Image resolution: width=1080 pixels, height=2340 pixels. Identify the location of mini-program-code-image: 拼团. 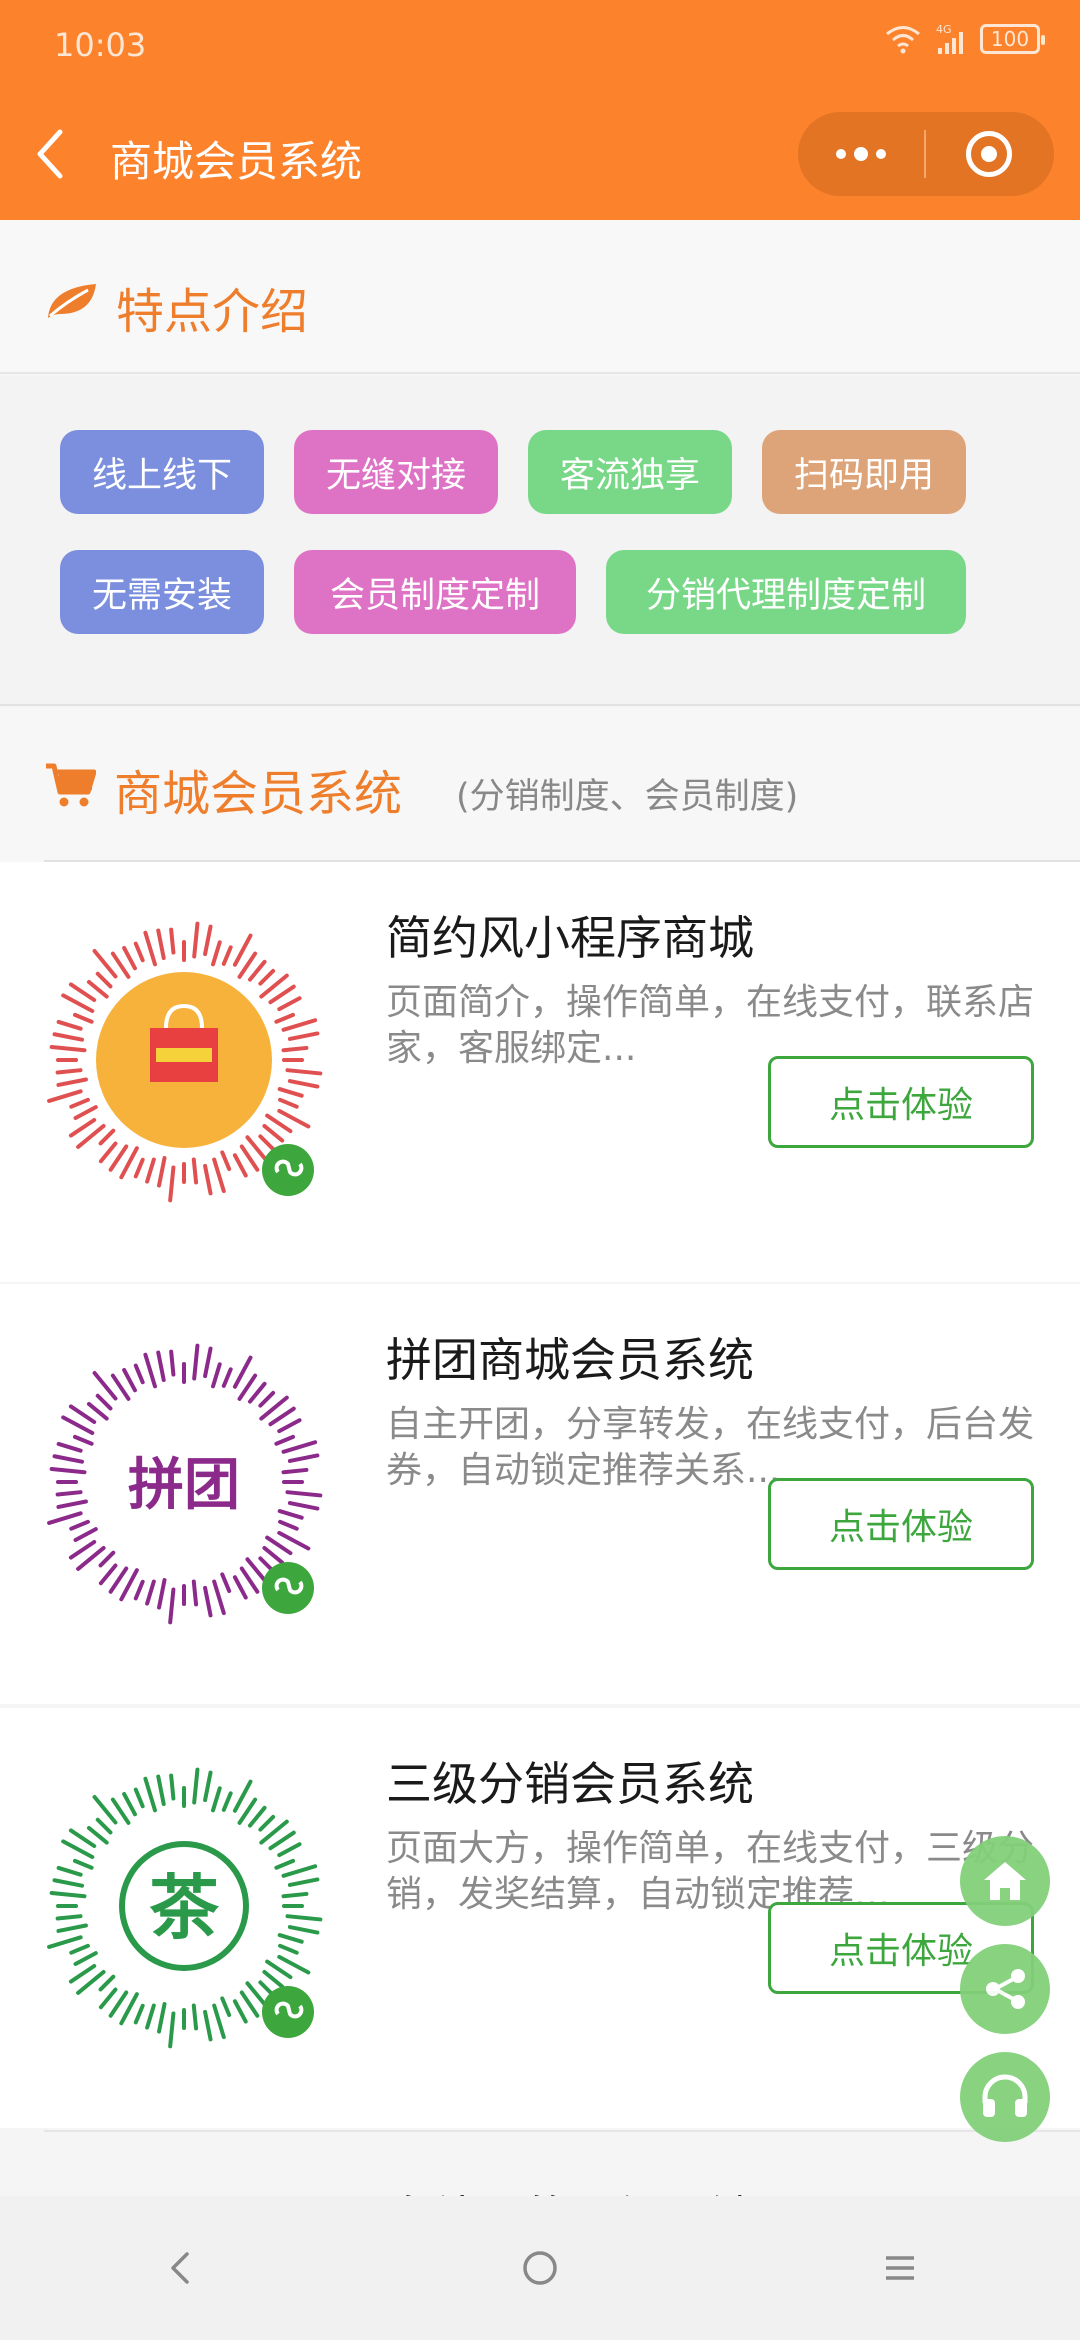
(194, 1482).